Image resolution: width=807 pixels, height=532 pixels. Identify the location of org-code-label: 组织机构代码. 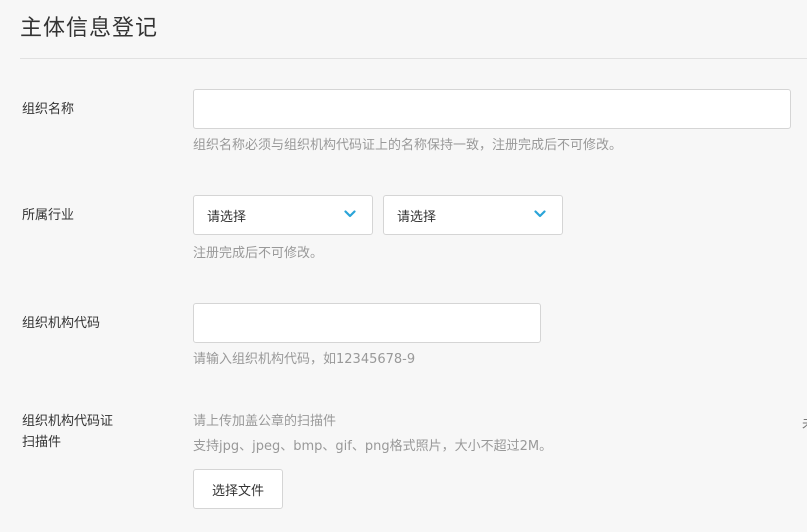
(61, 323).